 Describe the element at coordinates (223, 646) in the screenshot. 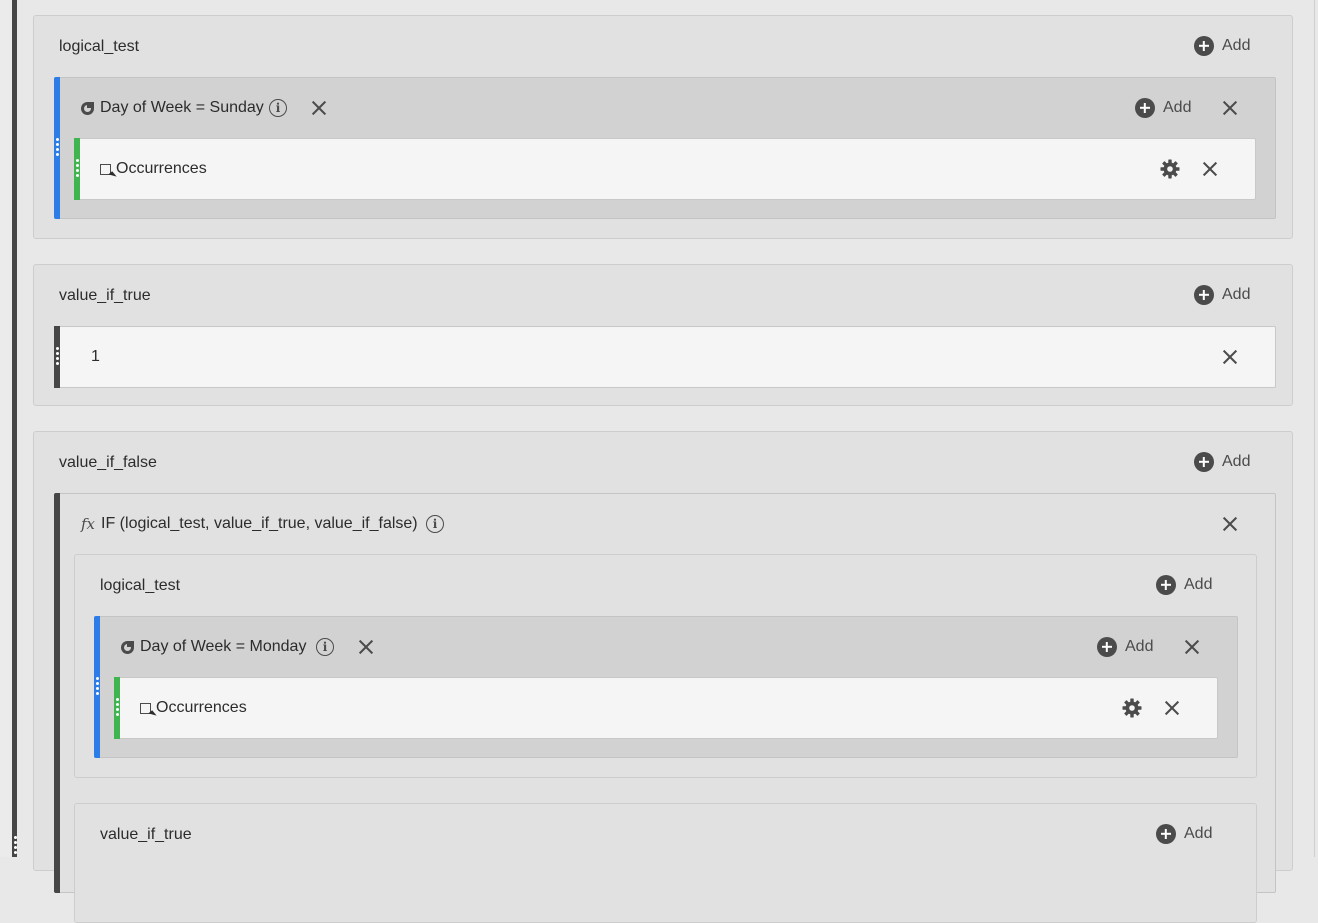

I see `segment-name: Day of Week = Monday` at that location.